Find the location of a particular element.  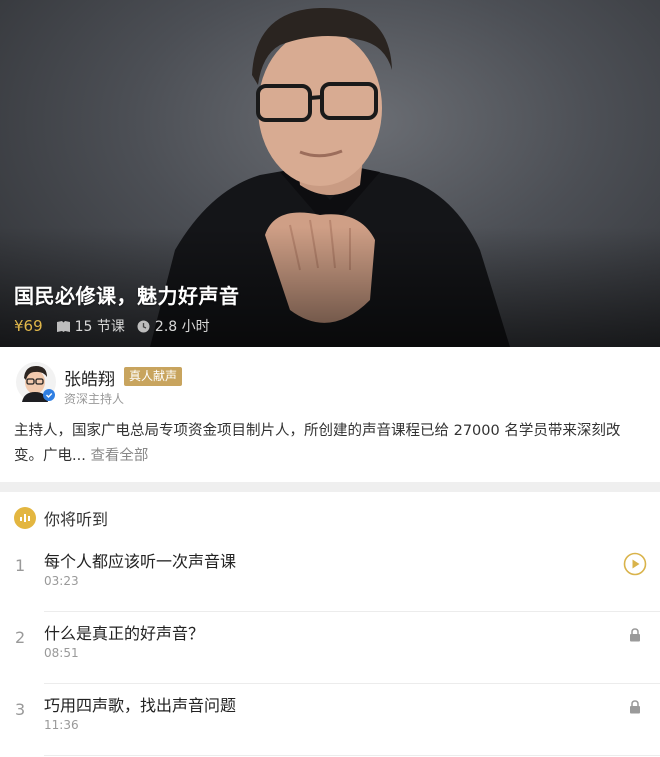

lessons-count-label: 15 节课 is located at coordinates (99, 327).